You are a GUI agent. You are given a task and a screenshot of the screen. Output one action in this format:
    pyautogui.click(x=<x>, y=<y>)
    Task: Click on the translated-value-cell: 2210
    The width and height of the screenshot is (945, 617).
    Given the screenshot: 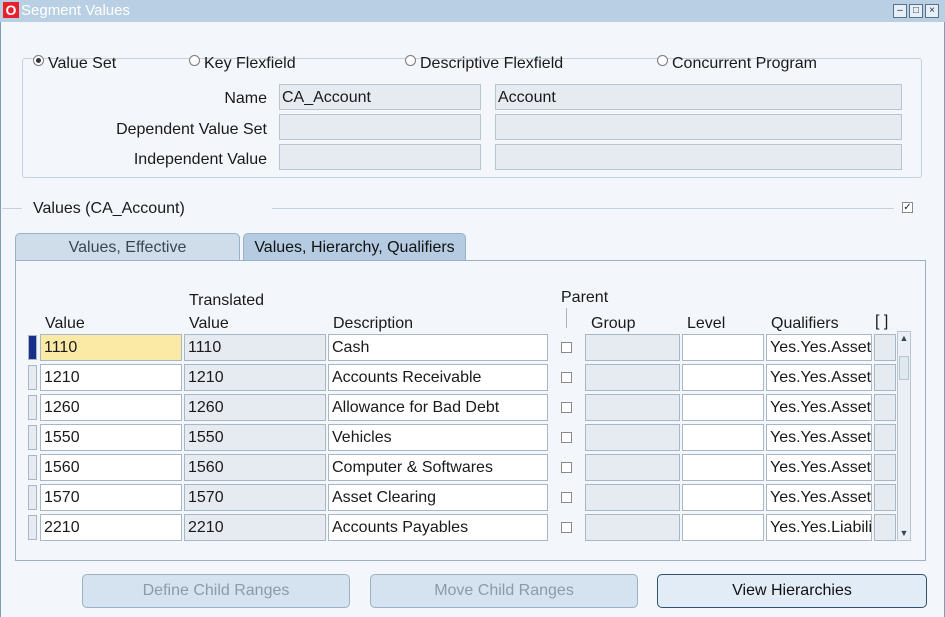 What is the action you would take?
    pyautogui.click(x=255, y=527)
    